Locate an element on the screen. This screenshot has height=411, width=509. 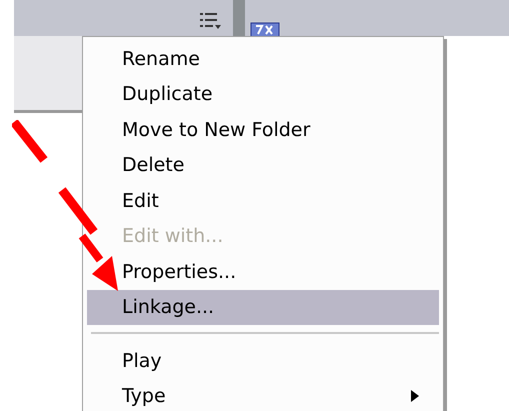
menu-item: Move to New Folder is located at coordinates (263, 130).